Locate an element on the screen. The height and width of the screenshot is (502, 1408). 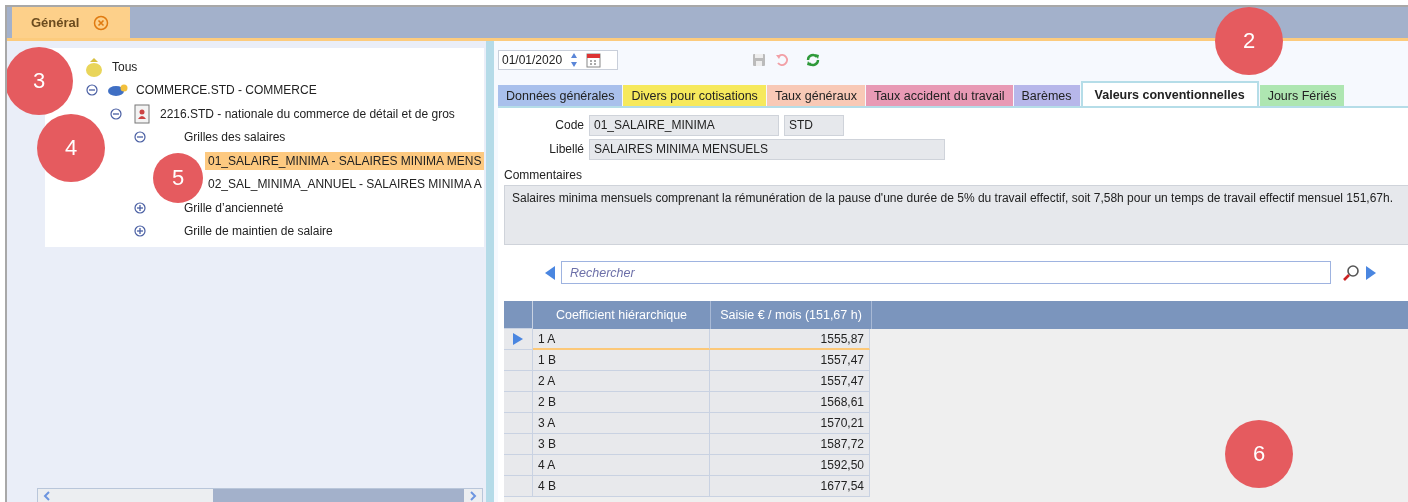
section-tab: Barèmes is located at coordinates (1046, 95).